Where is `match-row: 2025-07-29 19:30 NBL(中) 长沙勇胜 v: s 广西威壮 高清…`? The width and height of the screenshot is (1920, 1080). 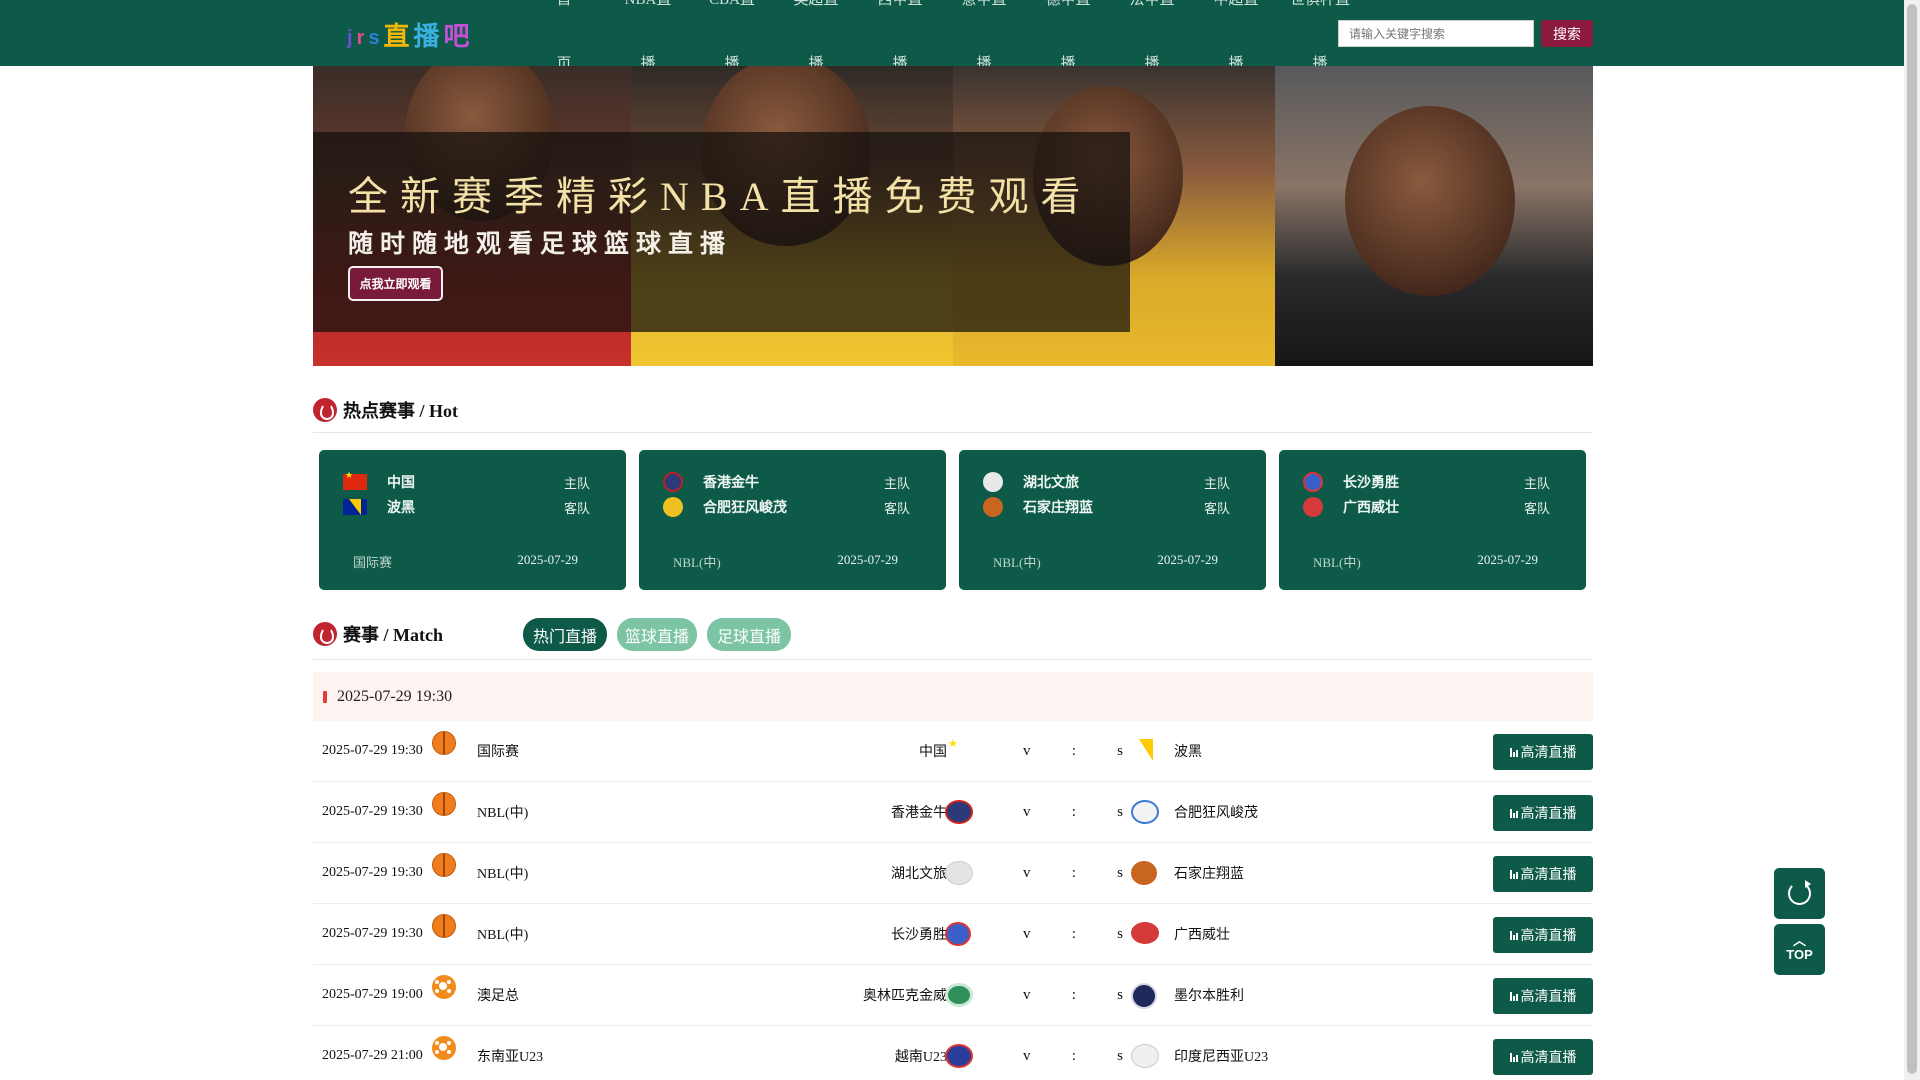
match-row: 2025-07-29 19:30 NBL(中) 长沙勇胜 v: s 广西威壮 高清… is located at coordinates (953, 934).